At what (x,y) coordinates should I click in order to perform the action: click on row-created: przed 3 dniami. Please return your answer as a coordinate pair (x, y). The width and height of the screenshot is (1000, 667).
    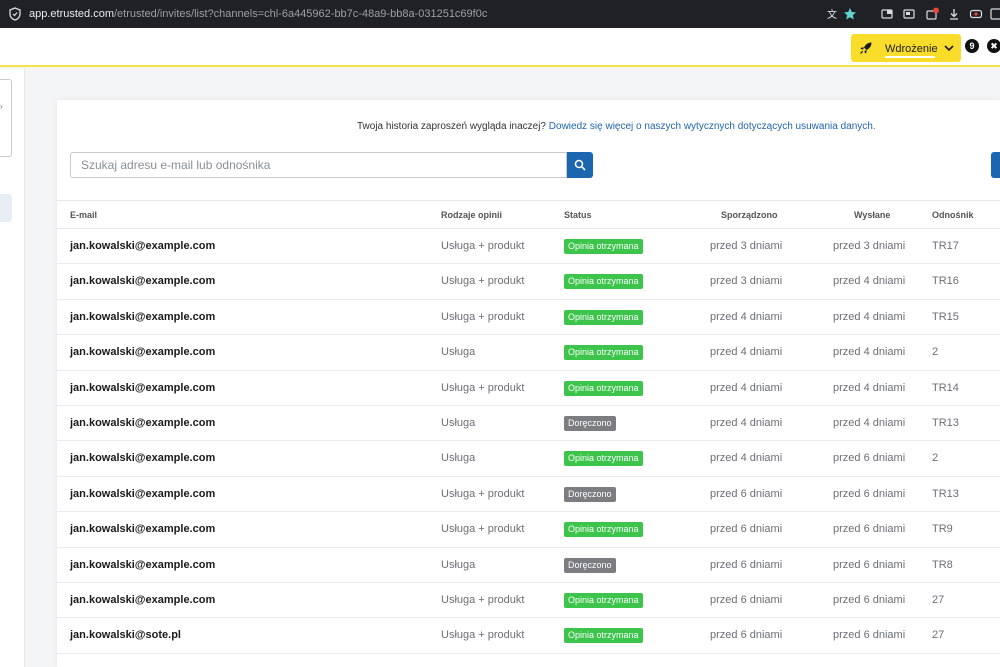
    Looking at the image, I should click on (746, 281).